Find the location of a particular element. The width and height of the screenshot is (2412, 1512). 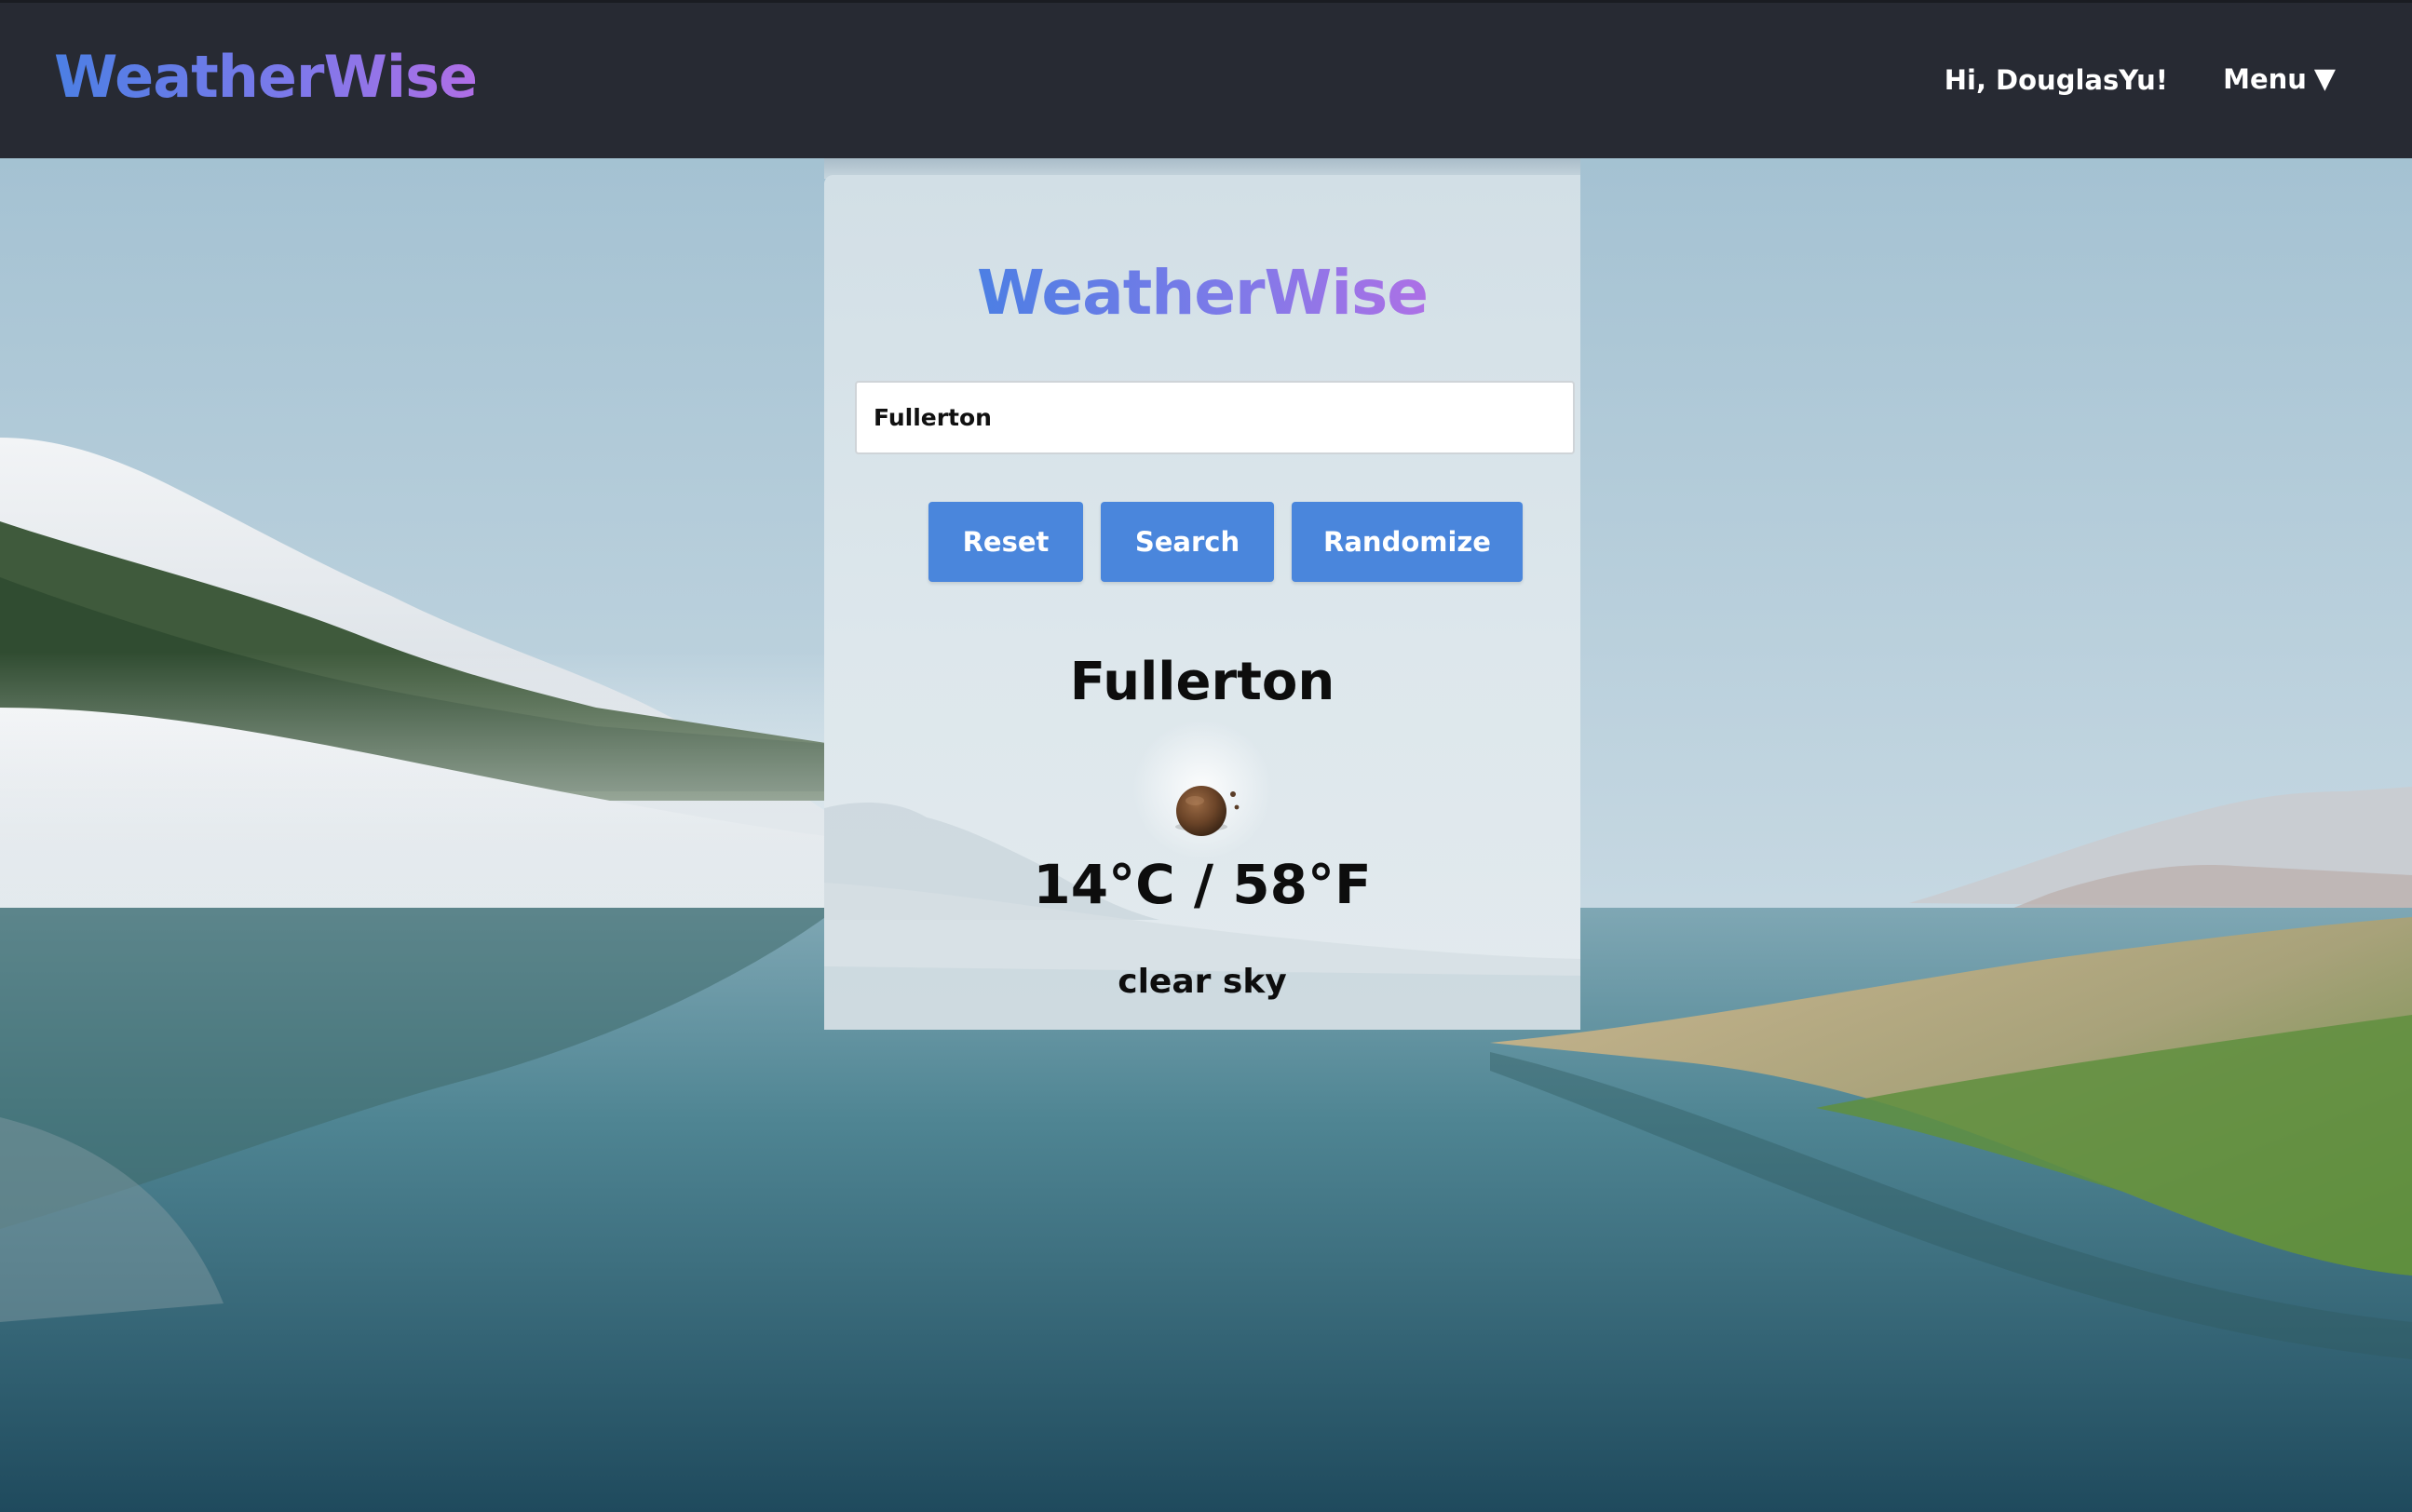

clear-night-moon-icon is located at coordinates (1208, 811).